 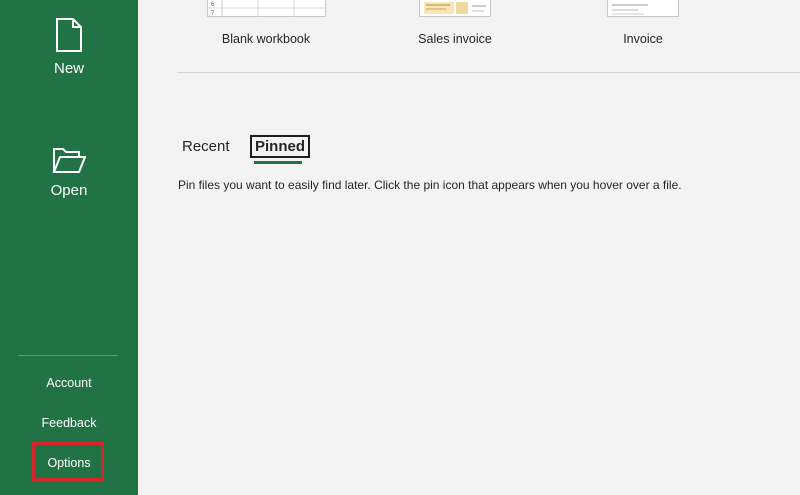 I want to click on template-thumbnail: 6 7, so click(x=267, y=8).